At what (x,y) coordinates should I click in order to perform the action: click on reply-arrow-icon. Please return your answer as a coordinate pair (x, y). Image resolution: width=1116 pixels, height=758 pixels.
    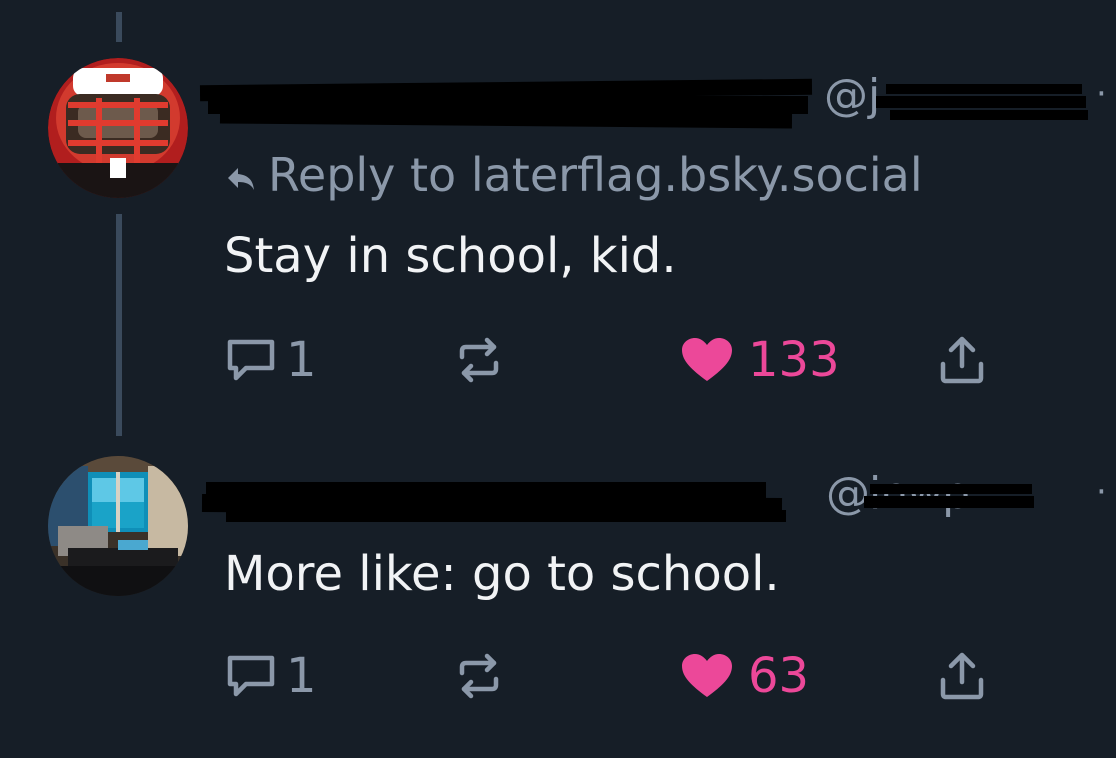
    Looking at the image, I should click on (241, 178).